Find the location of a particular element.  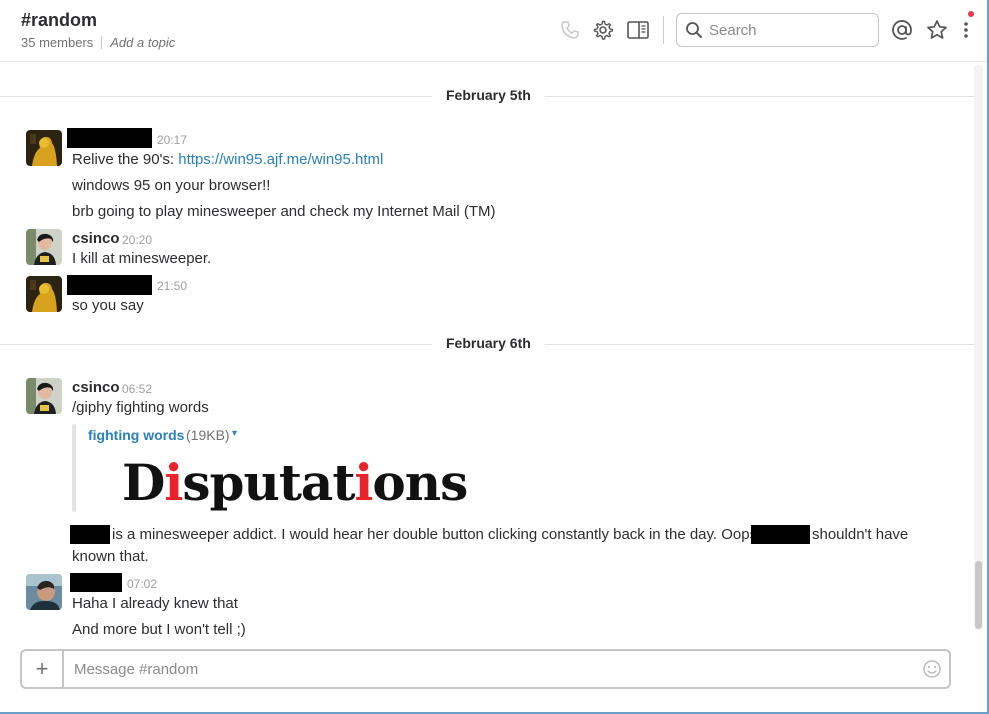

header-divider is located at coordinates (663, 30).